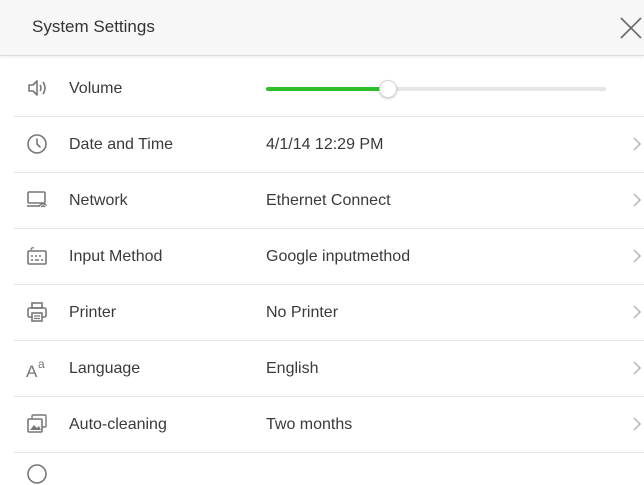  I want to click on printer-label: Printer, so click(93, 312).